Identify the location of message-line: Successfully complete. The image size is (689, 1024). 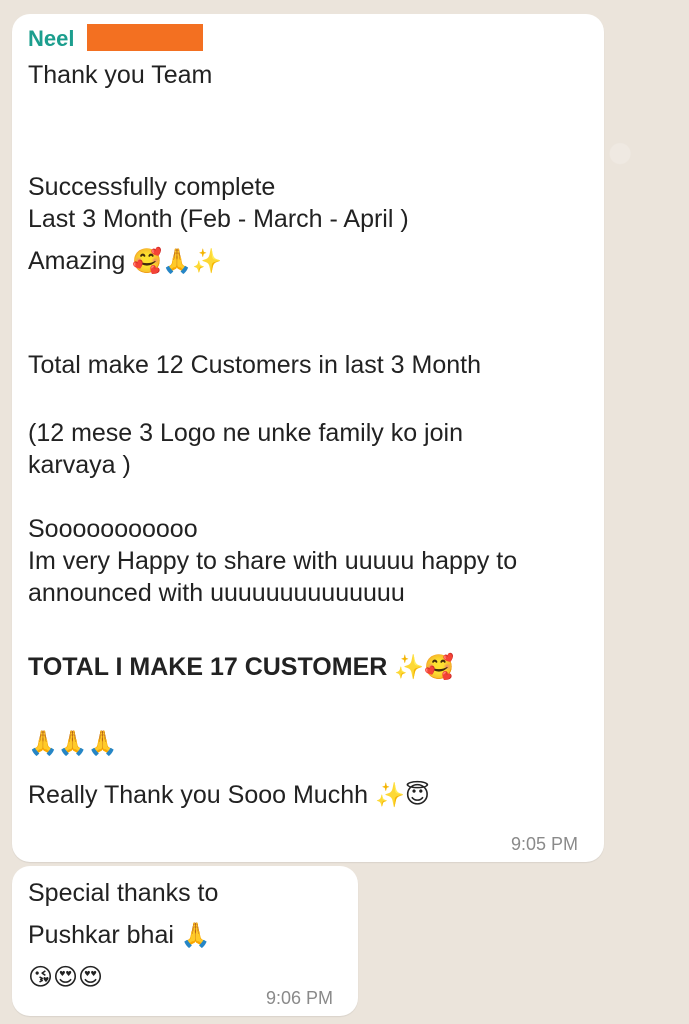
(152, 187).